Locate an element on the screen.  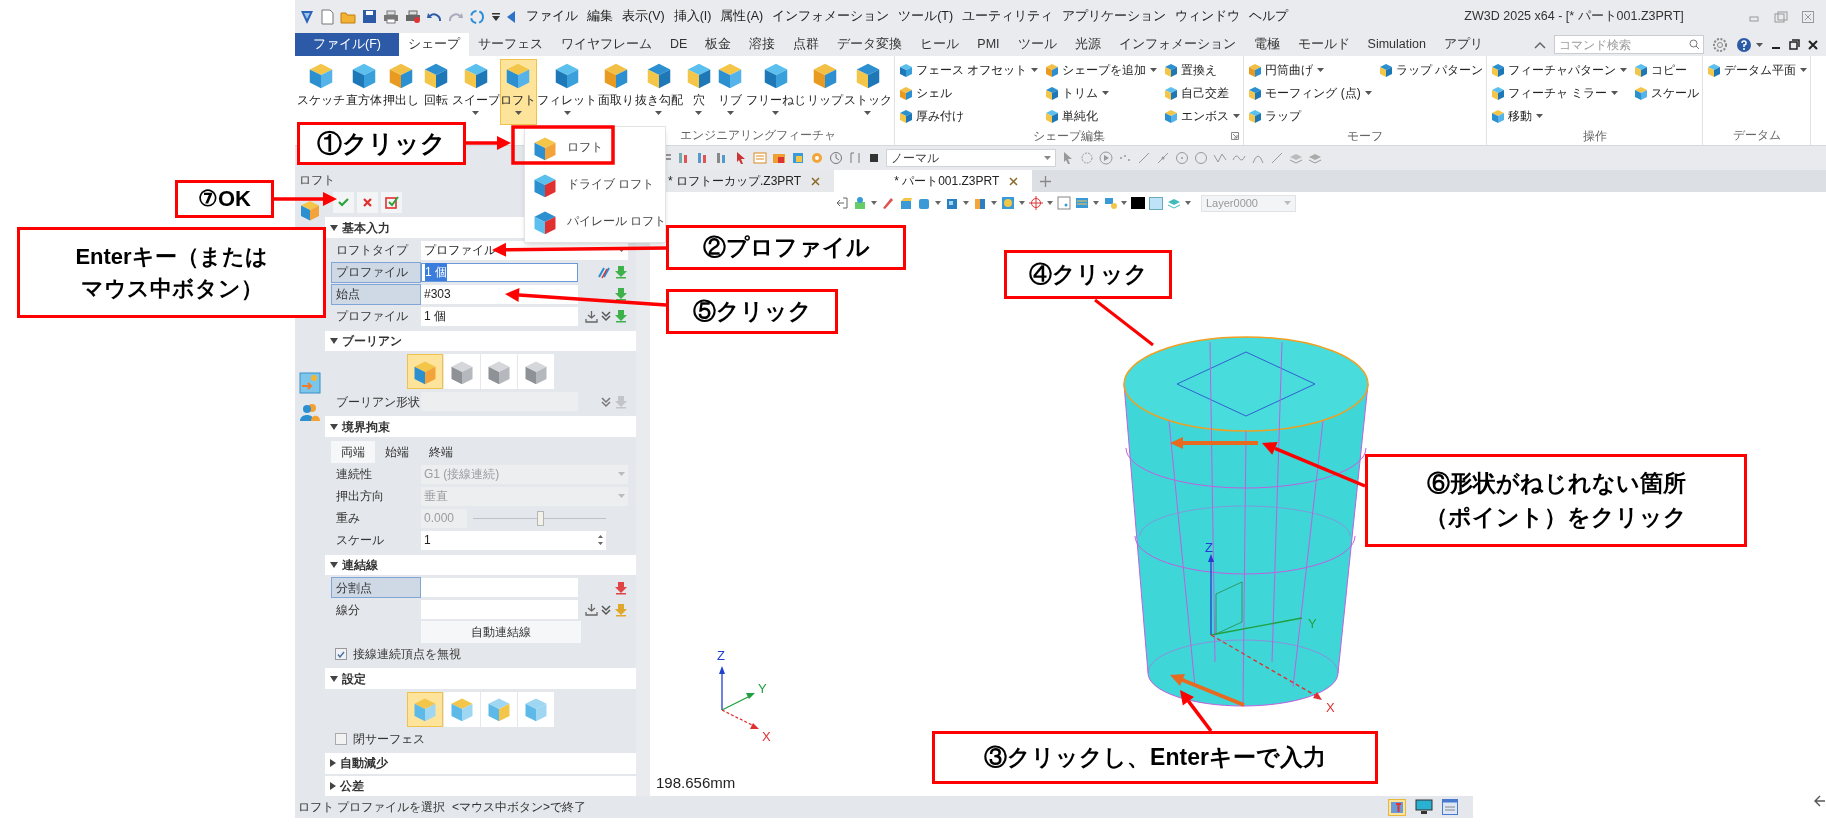
list-icon is located at coordinates (760, 158).